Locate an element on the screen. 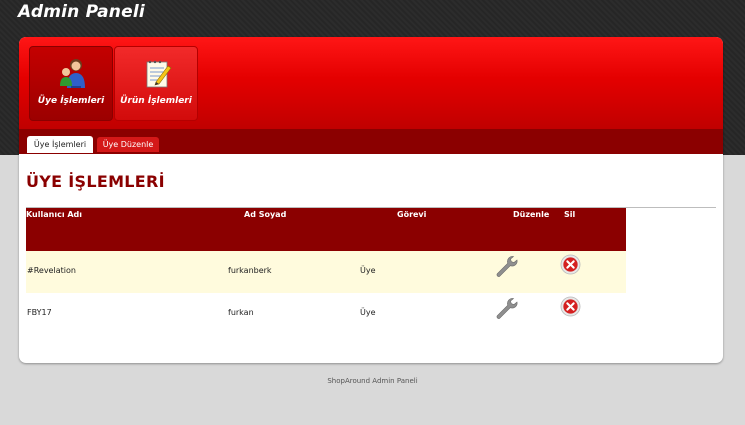 Image resolution: width=745 pixels, height=425 pixels. nav-label: Ürün İşlemleri is located at coordinates (156, 101).